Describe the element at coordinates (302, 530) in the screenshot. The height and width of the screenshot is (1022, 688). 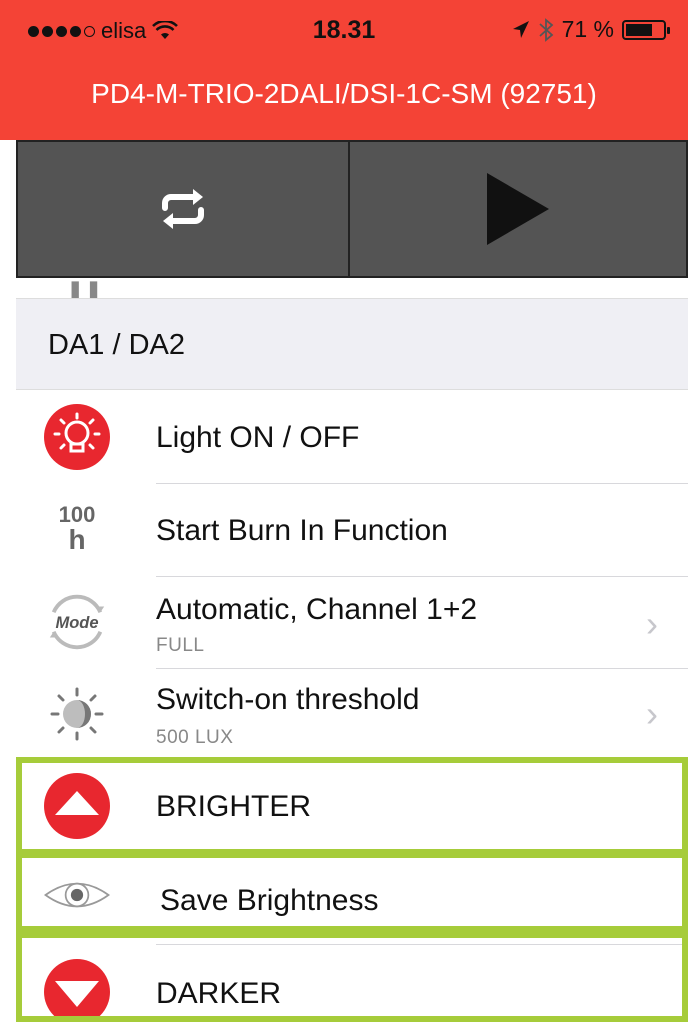
I see `burn-in-label: Start Burn In Function` at that location.